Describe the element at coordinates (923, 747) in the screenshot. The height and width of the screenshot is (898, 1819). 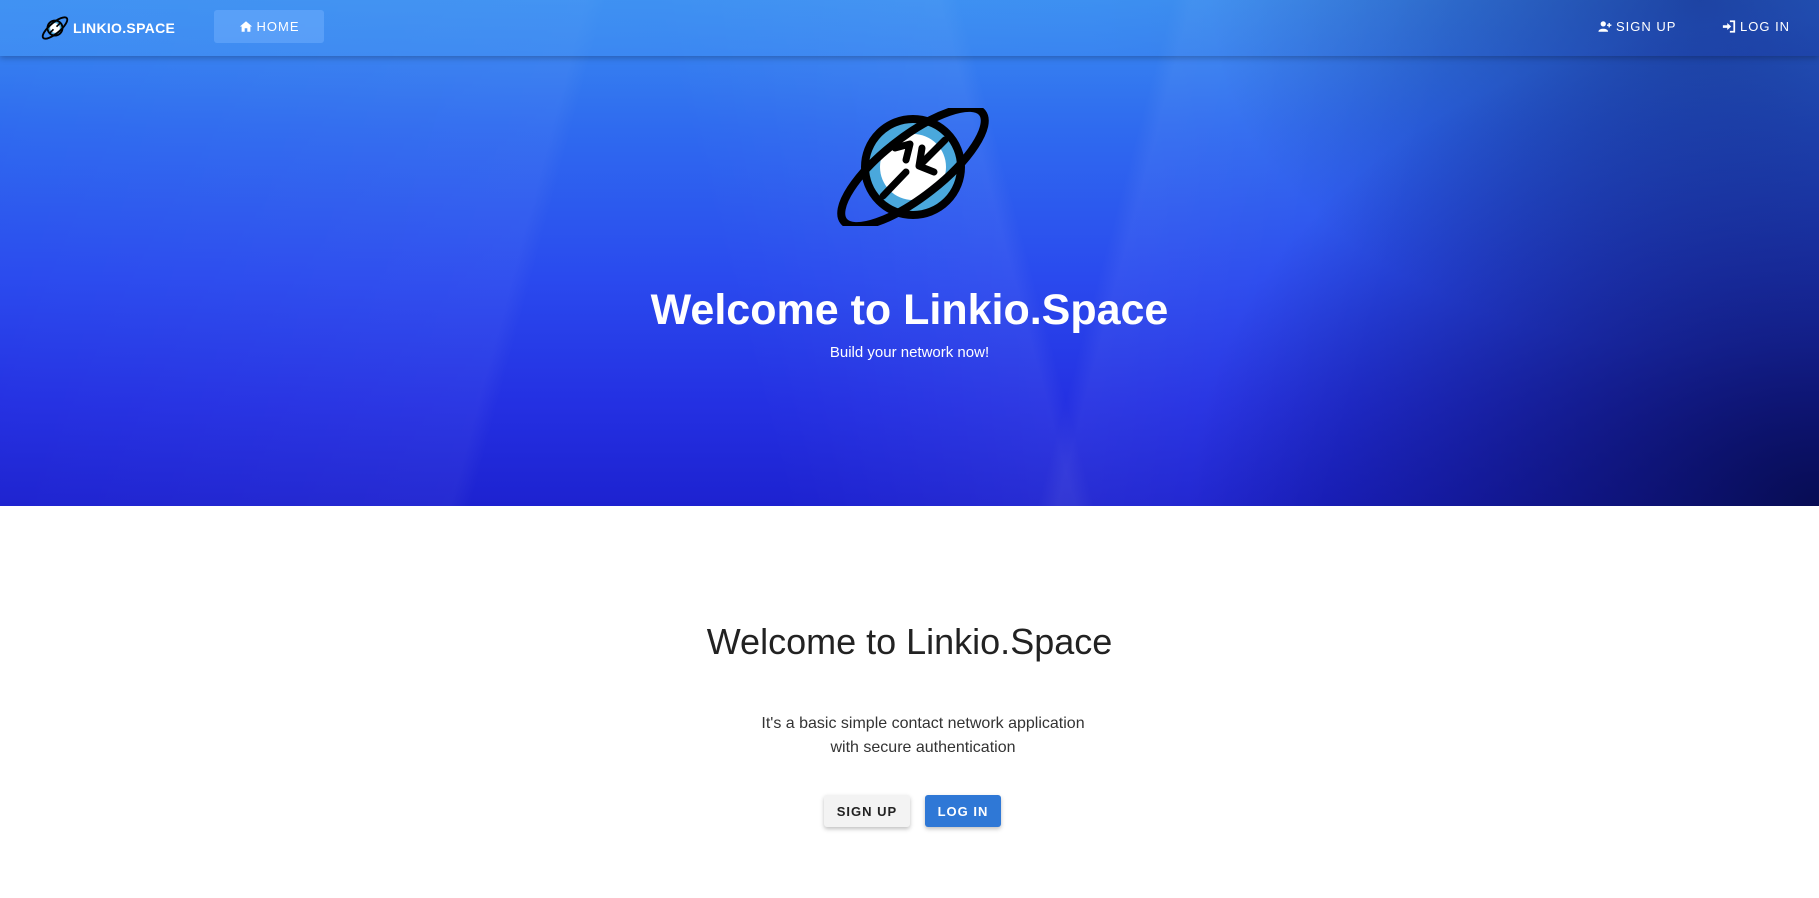
I see `description-line-2: with secure authentication` at that location.